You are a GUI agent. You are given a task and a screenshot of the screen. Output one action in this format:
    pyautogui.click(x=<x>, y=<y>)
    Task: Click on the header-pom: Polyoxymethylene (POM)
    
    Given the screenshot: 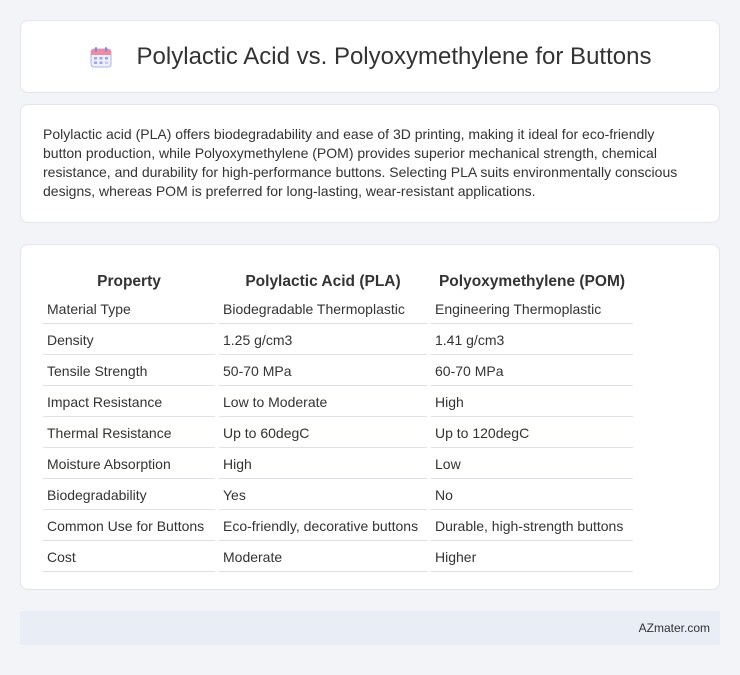 What is the action you would take?
    pyautogui.click(x=532, y=281)
    